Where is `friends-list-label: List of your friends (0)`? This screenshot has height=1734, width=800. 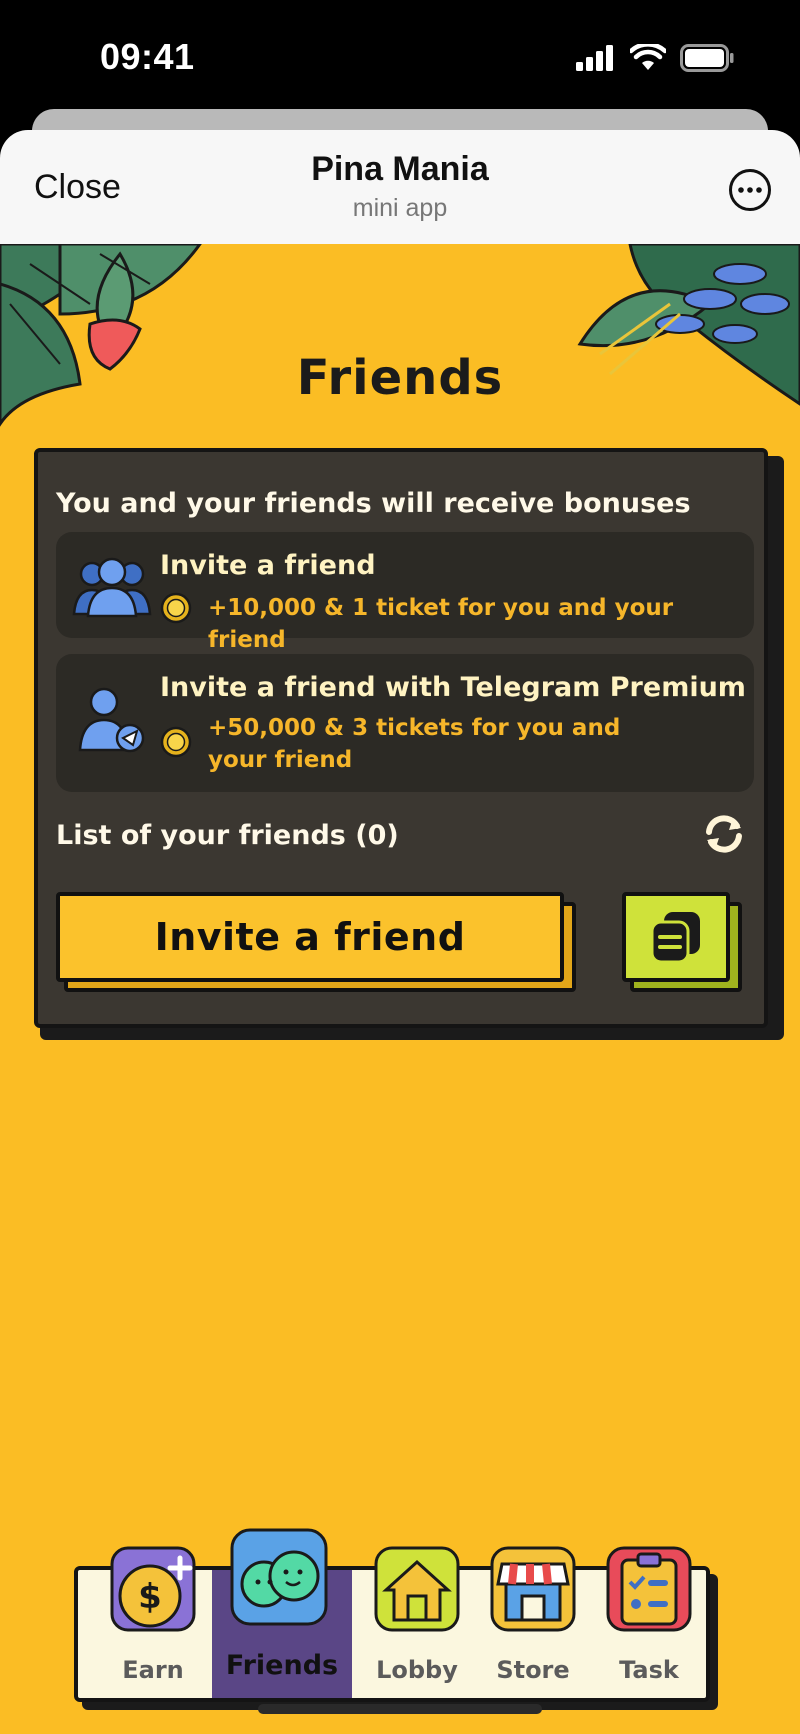
friends-list-label: List of your friends (0) is located at coordinates (227, 835).